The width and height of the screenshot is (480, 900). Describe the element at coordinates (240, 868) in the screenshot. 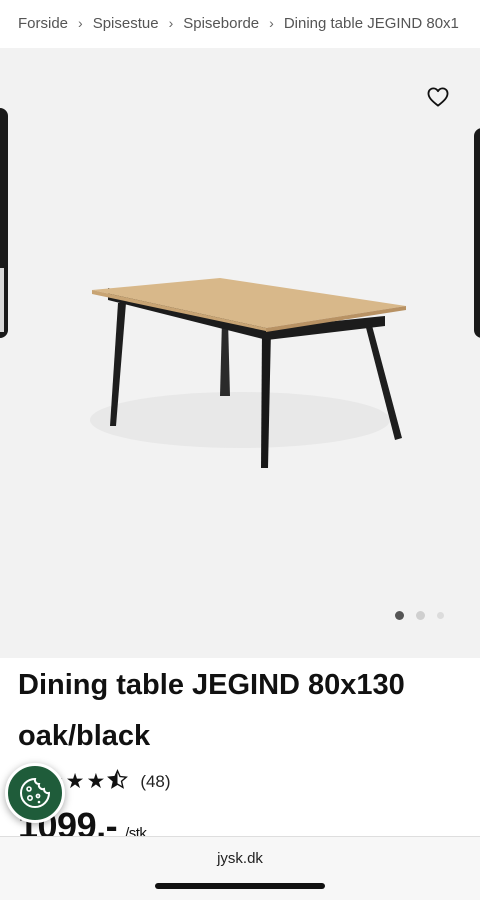

I see `browser-bottom-bar: jysk.dk` at that location.